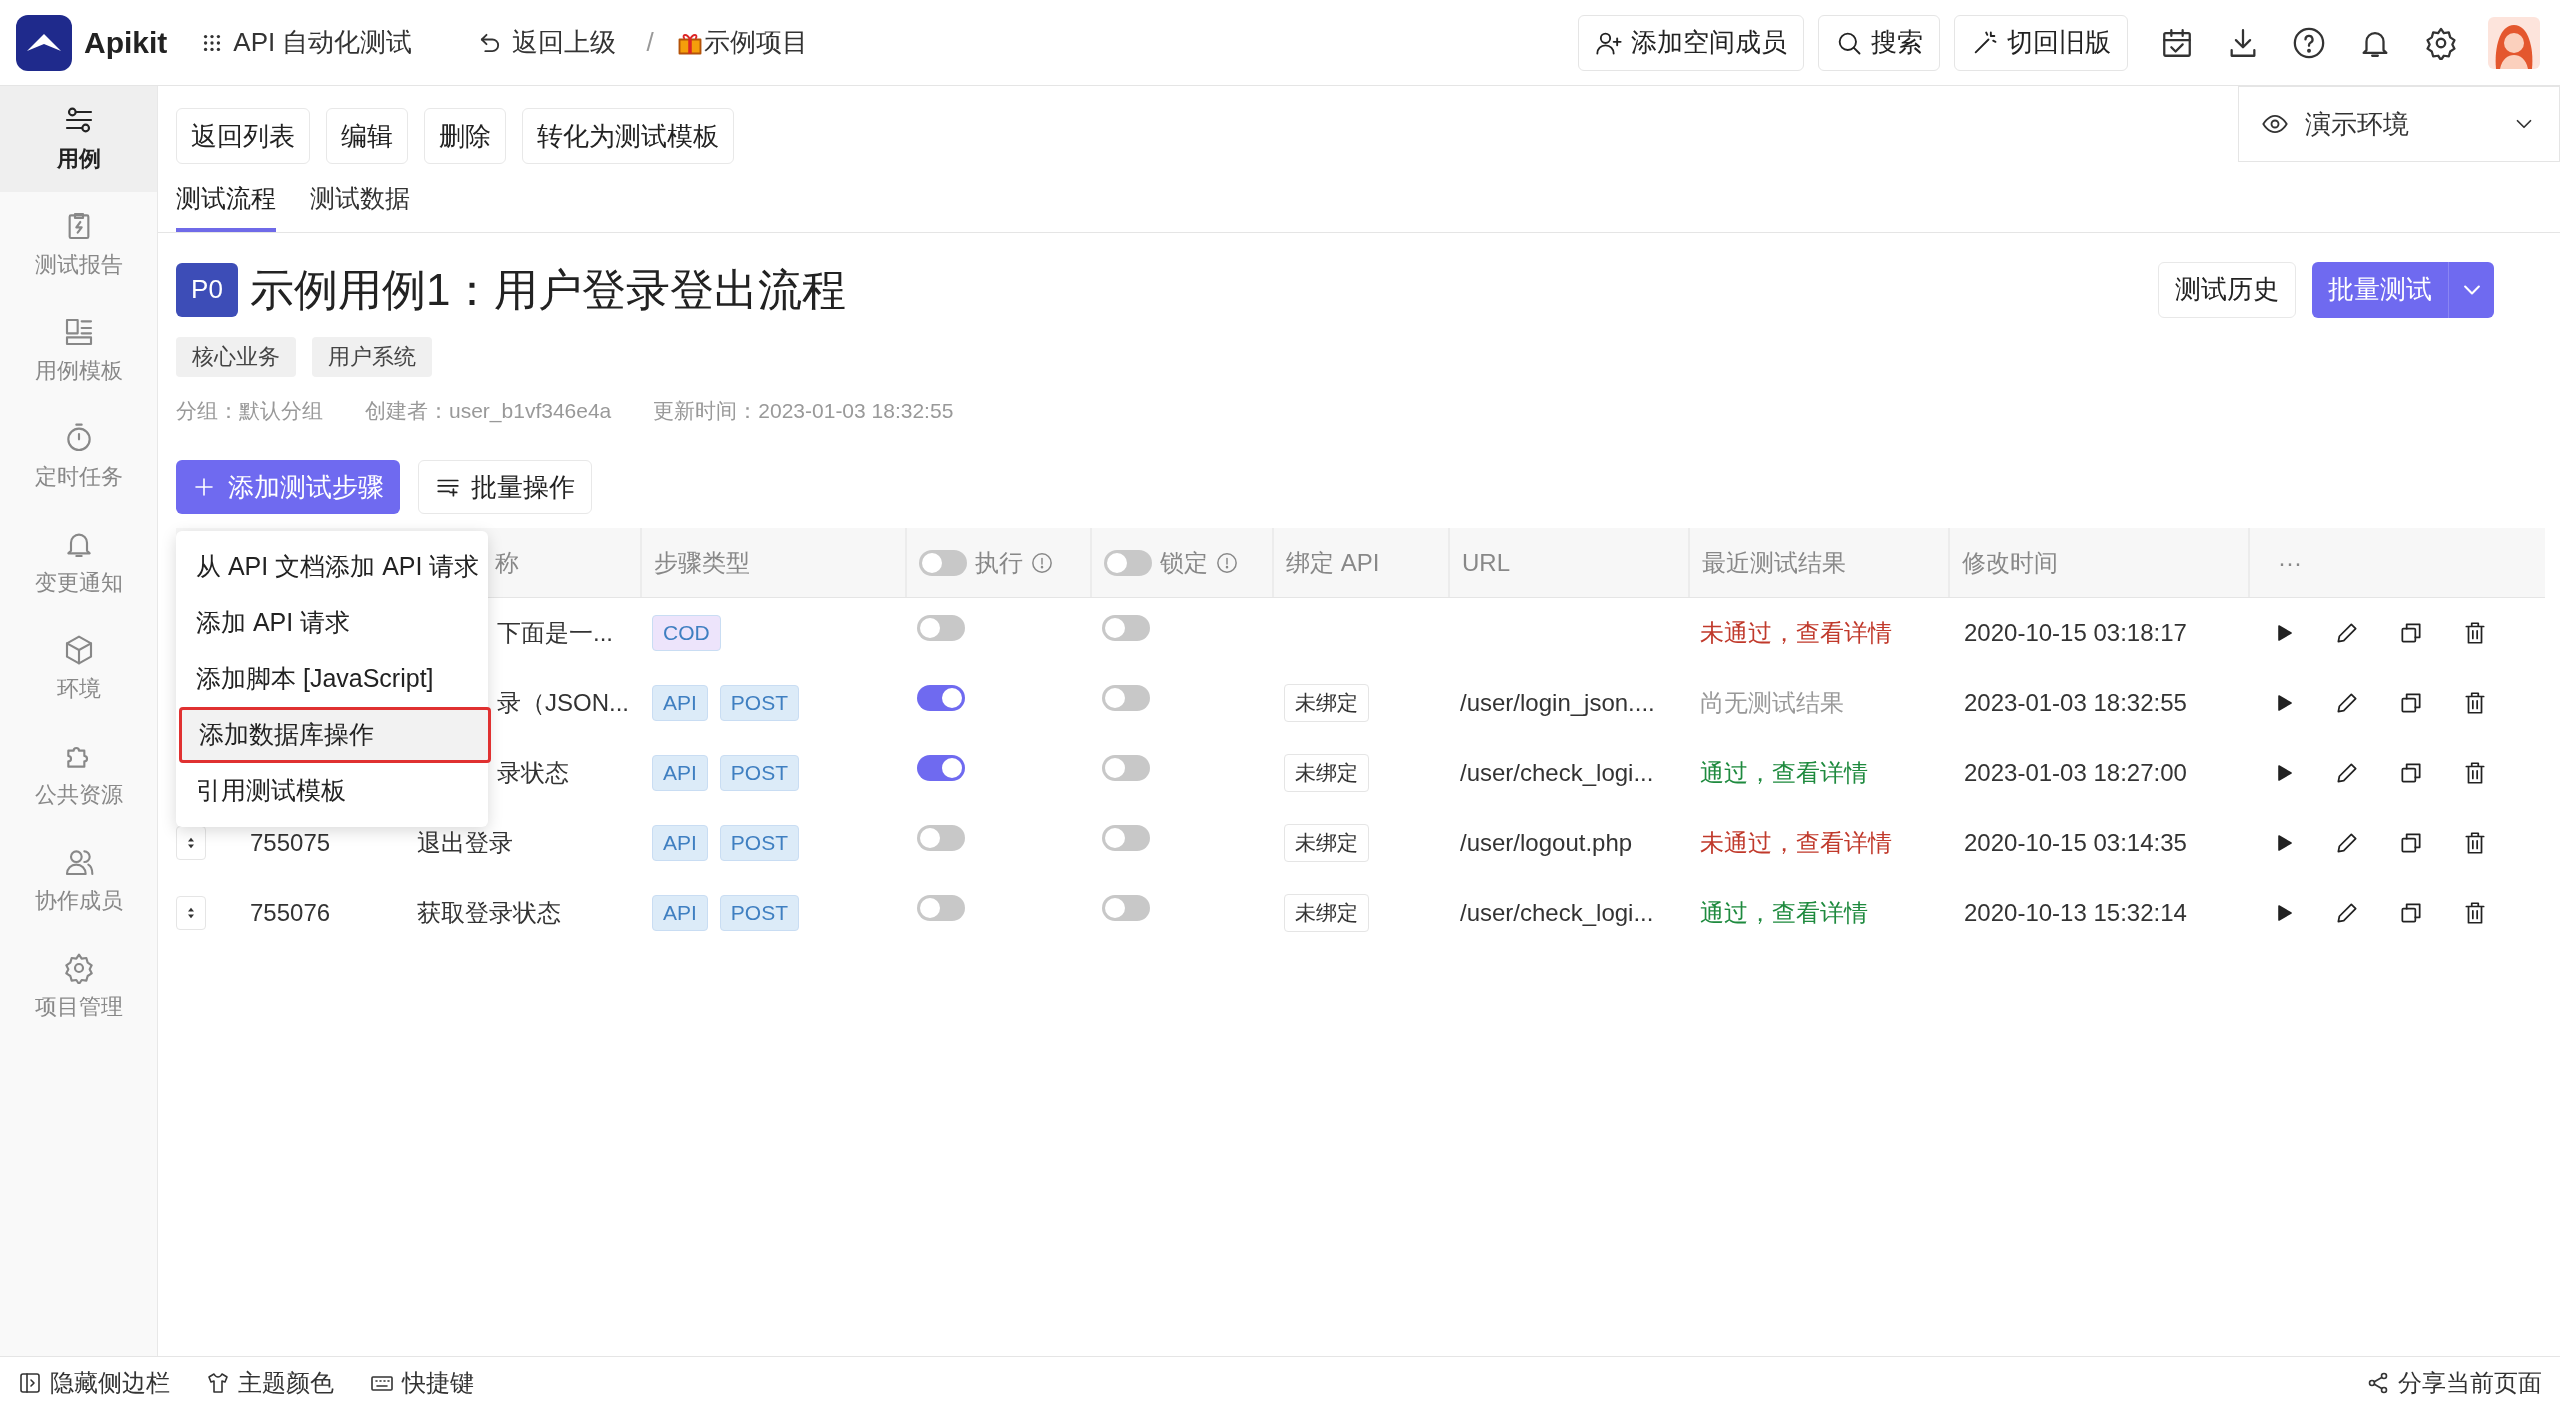 This screenshot has width=2560, height=1408. What do you see at coordinates (1774, 562) in the screenshot?
I see `column-header: 最近测试结果` at bounding box center [1774, 562].